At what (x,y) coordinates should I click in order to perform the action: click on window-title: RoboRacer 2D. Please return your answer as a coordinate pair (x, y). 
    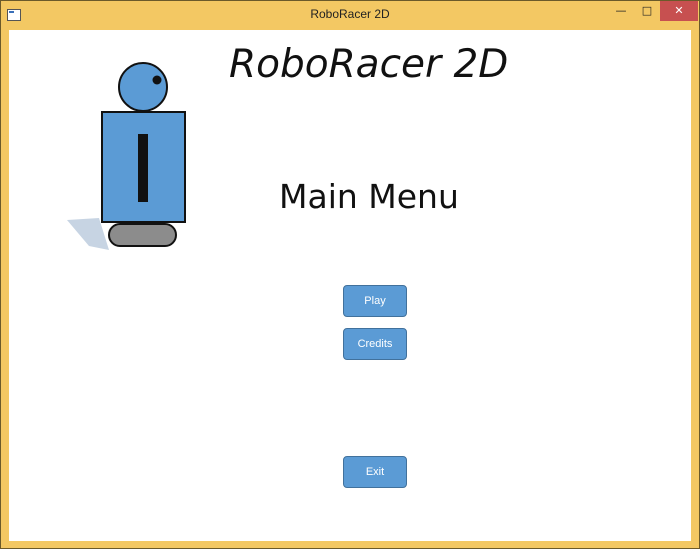
    Looking at the image, I should click on (350, 14).